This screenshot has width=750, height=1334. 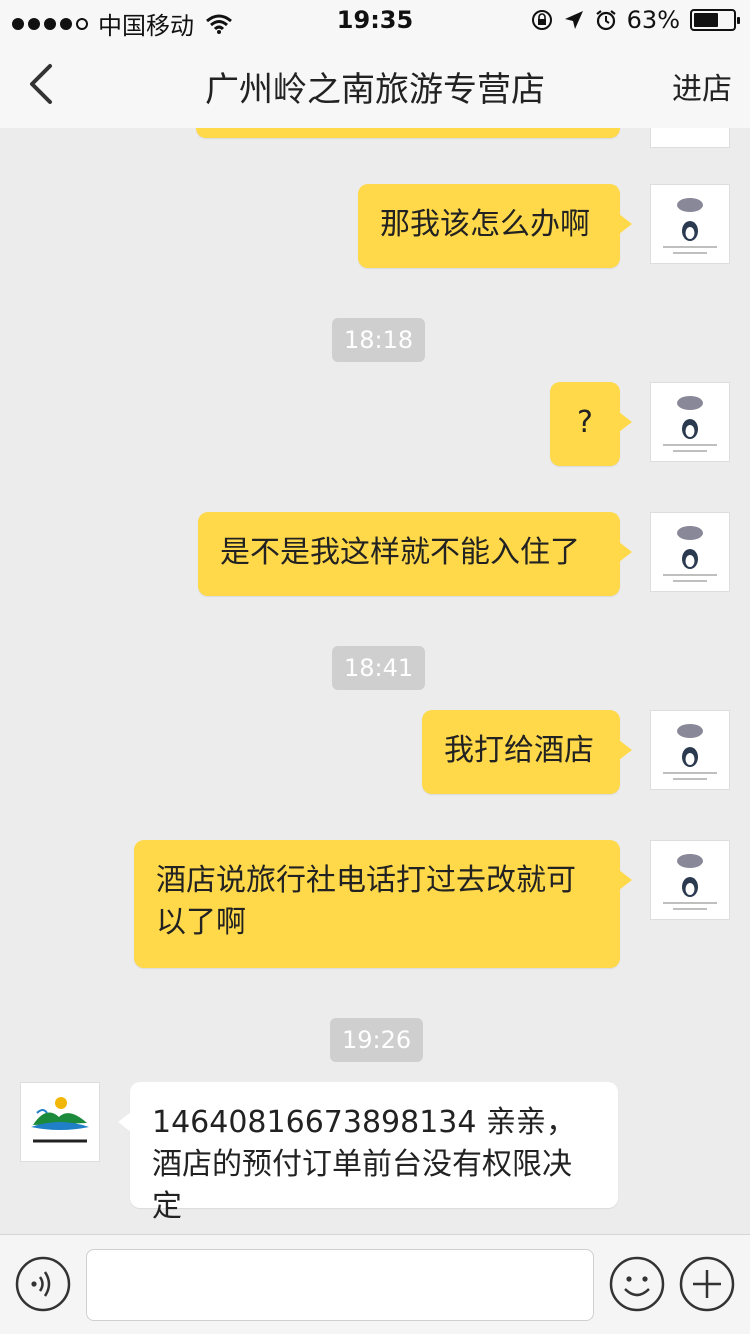 I want to click on message-bubble-outgoing: 那我该怎么办啊, so click(x=495, y=226).